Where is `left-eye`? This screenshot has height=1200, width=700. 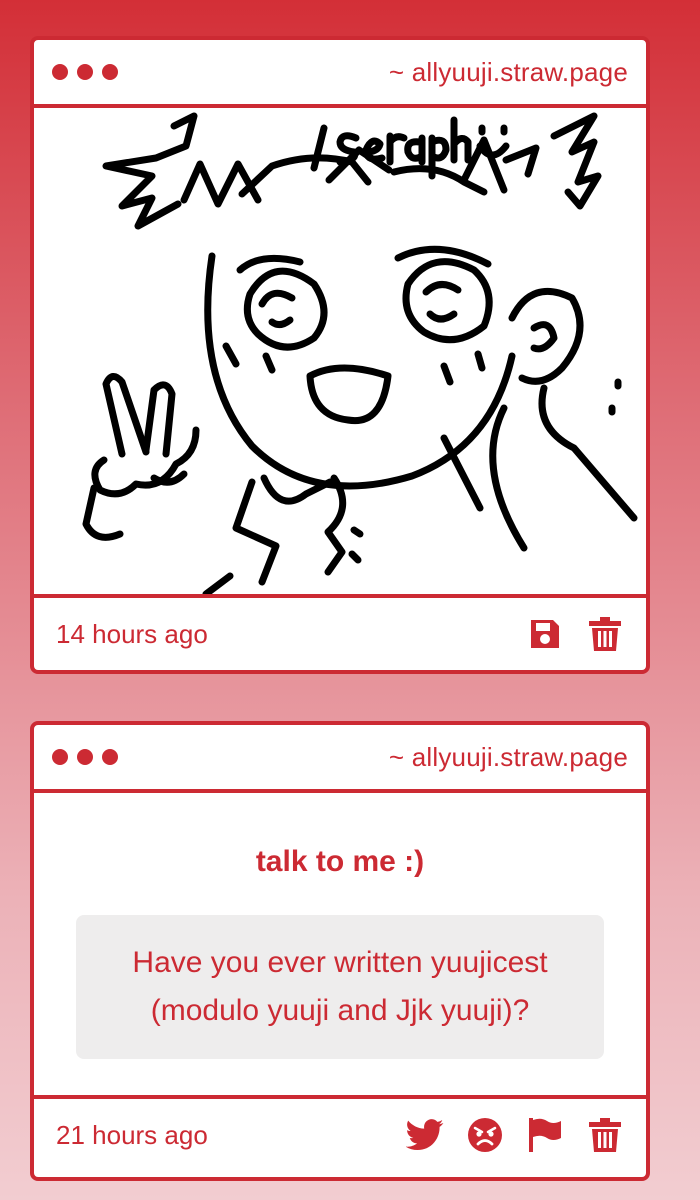
left-eye is located at coordinates (282, 302).